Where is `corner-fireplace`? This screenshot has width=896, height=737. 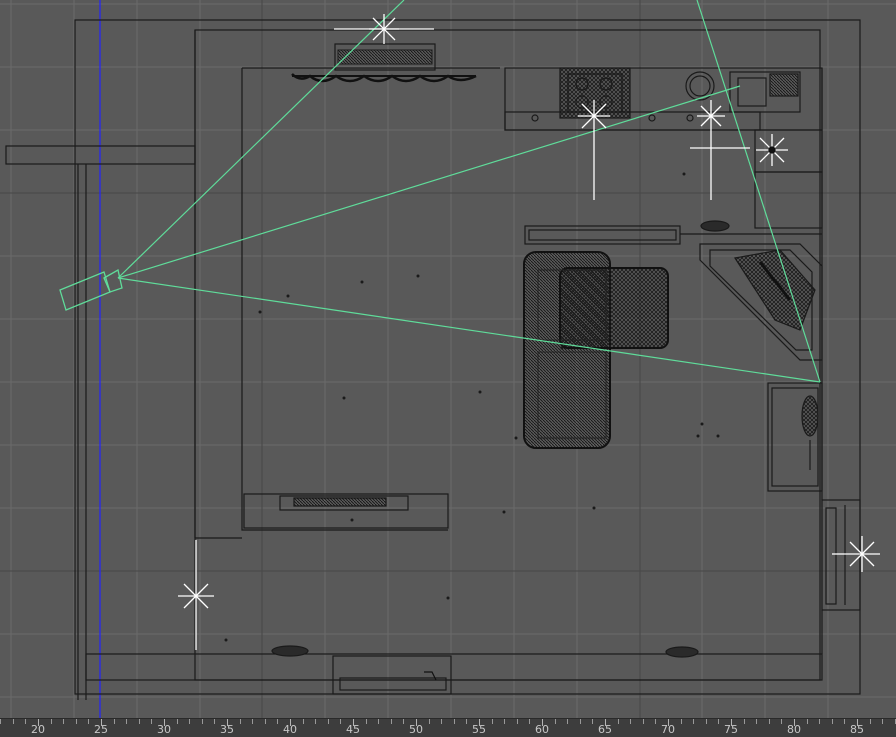 corner-fireplace is located at coordinates (761, 302).